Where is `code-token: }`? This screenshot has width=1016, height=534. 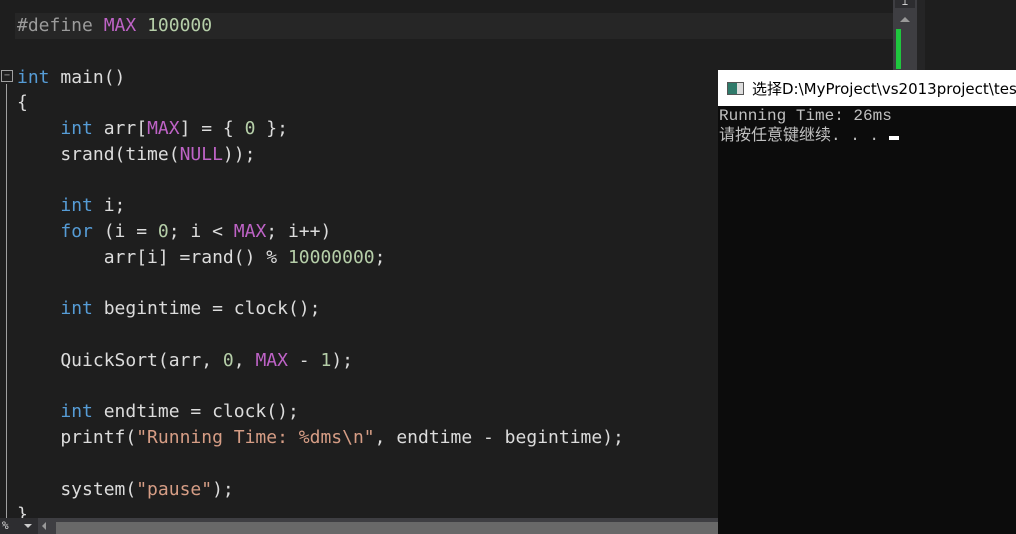
code-token: } is located at coordinates (22, 511).